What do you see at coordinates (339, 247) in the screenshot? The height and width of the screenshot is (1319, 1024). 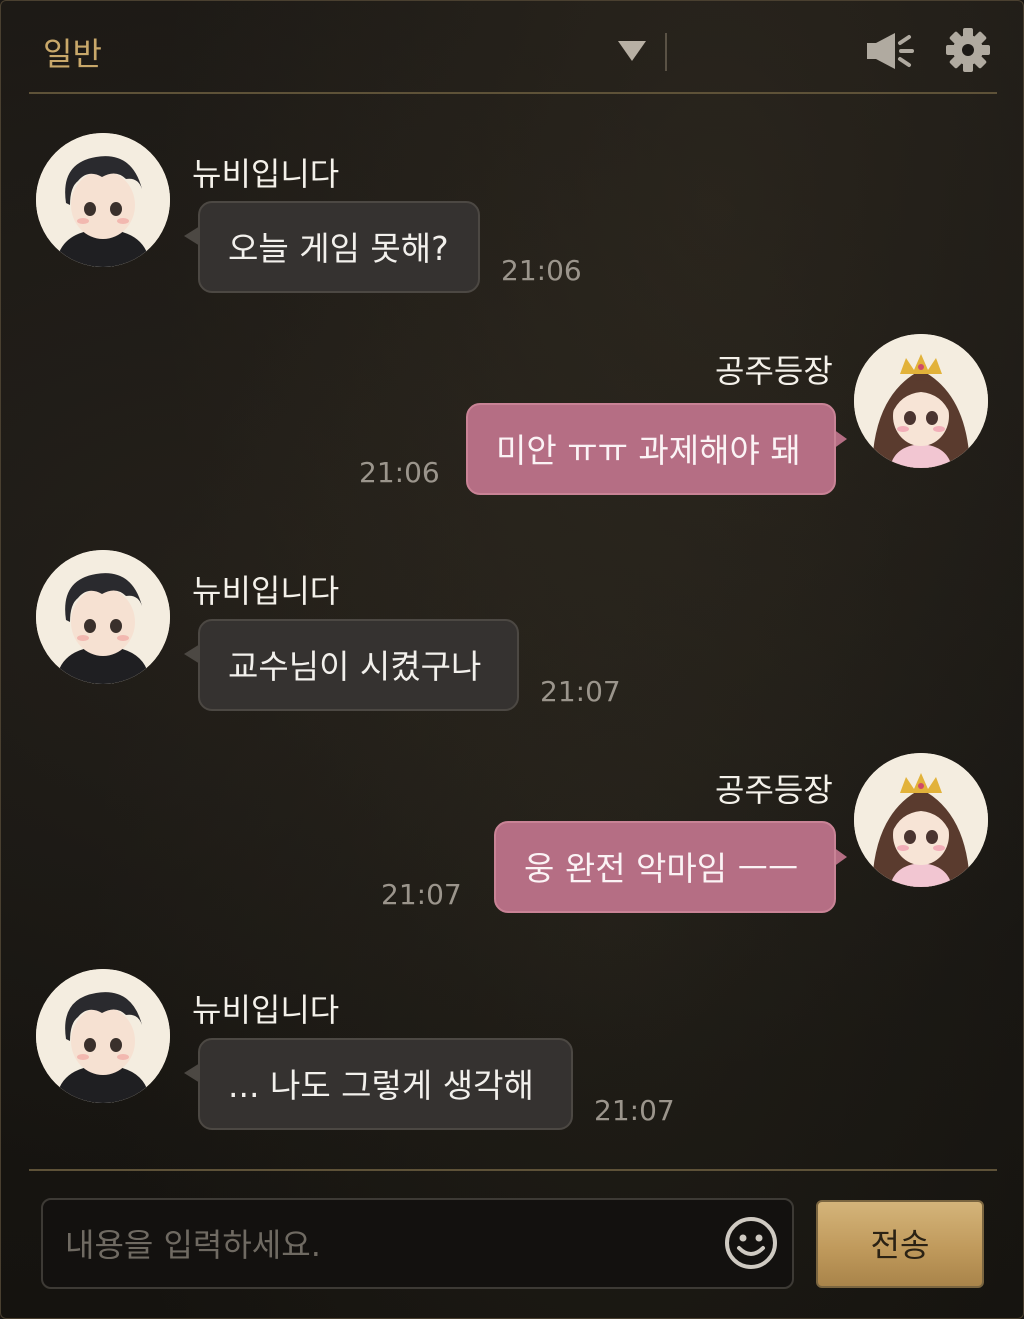 I see `message-bubble: 오늘 게임 못해?` at bounding box center [339, 247].